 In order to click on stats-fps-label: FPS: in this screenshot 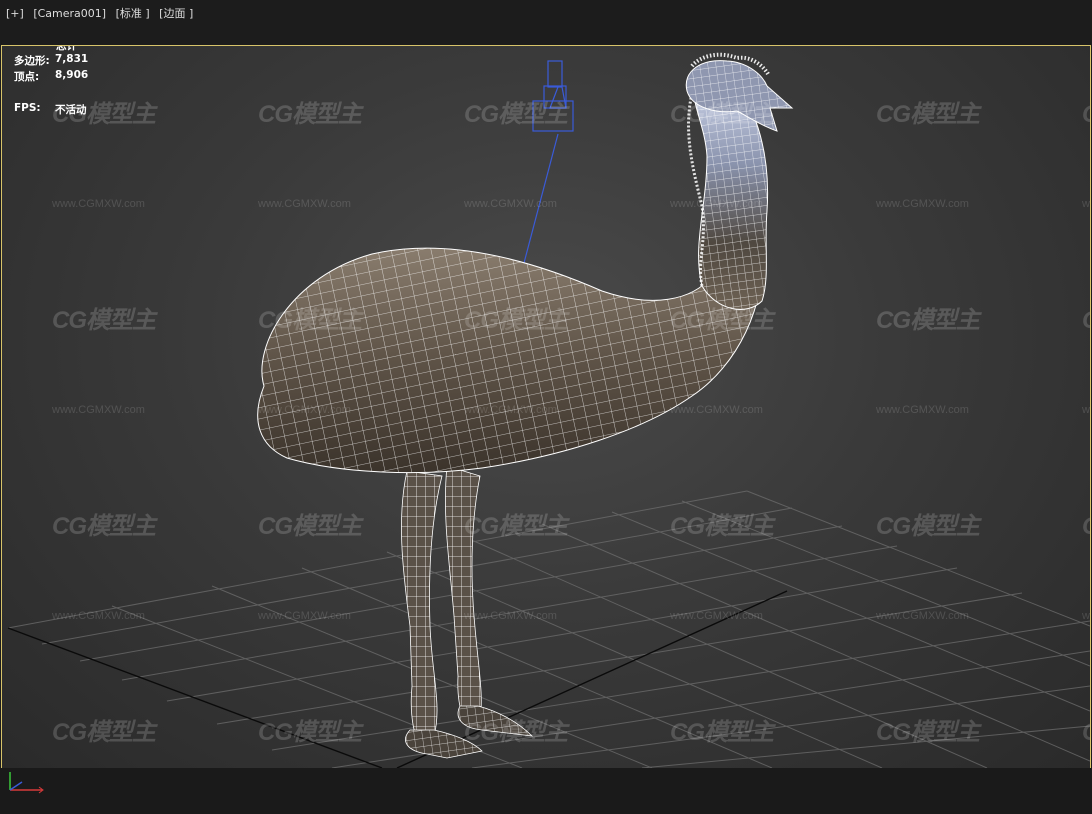, I will do `click(27, 108)`.